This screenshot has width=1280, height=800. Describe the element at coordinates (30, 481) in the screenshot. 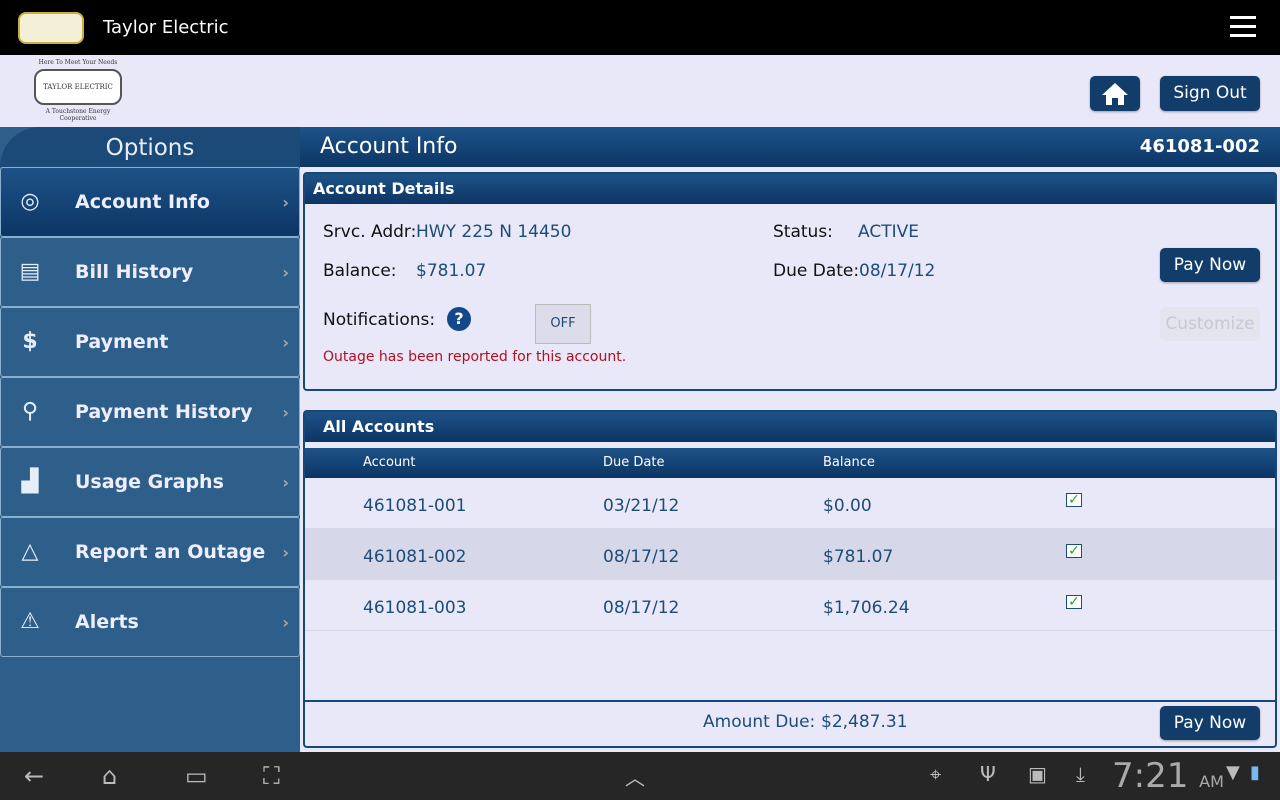

I see `chart-icon: ▟` at that location.